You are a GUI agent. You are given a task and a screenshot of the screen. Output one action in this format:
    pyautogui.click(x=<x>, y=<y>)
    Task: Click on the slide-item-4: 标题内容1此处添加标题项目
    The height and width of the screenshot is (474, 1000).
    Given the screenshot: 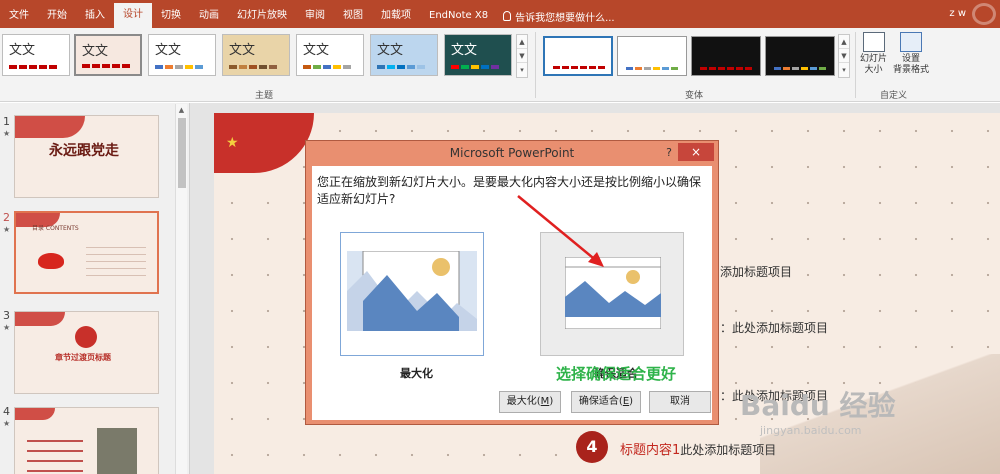 What is the action you would take?
    pyautogui.click(x=698, y=448)
    